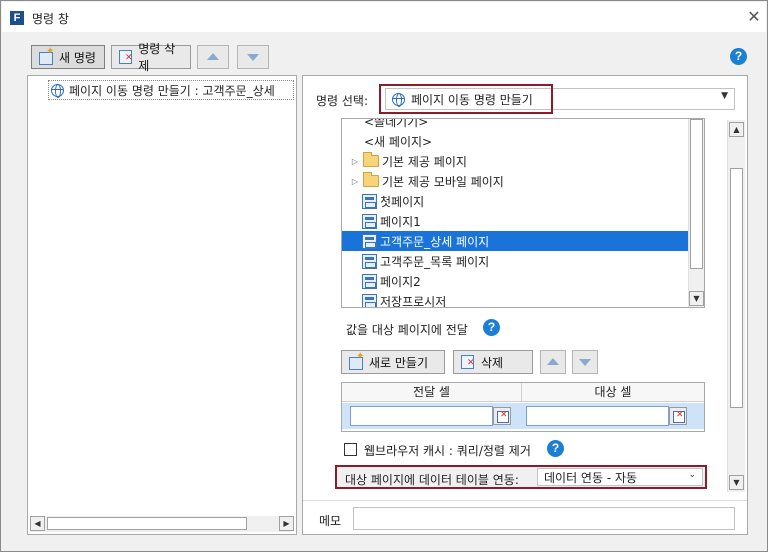 The height and width of the screenshot is (552, 768). Describe the element at coordinates (613, 392) in the screenshot. I see `col-target-header: 대상 셀` at that location.